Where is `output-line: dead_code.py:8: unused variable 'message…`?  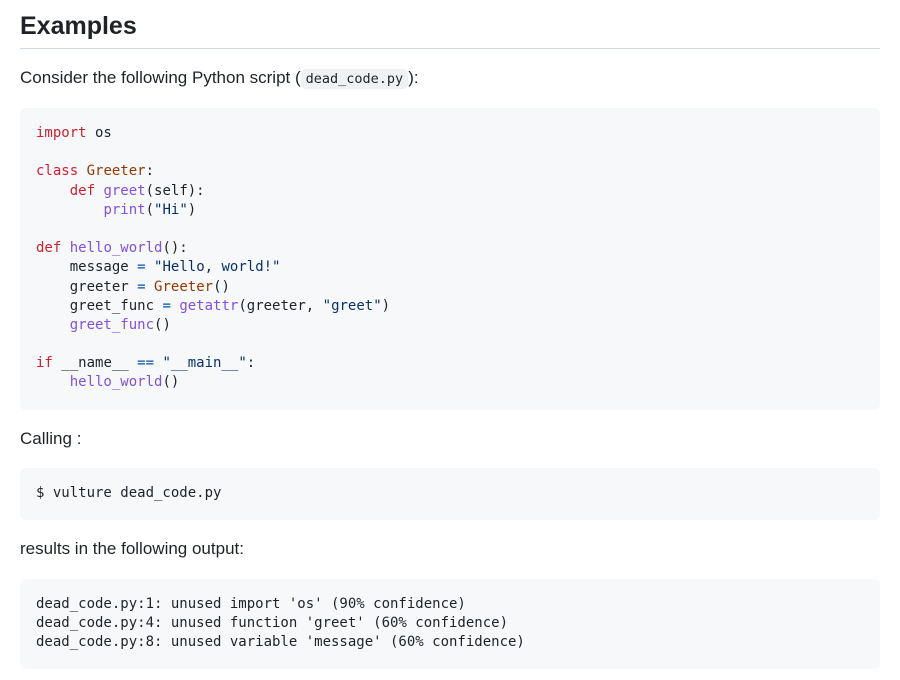
output-line: dead_code.py:8: unused variable 'message… is located at coordinates (280, 642).